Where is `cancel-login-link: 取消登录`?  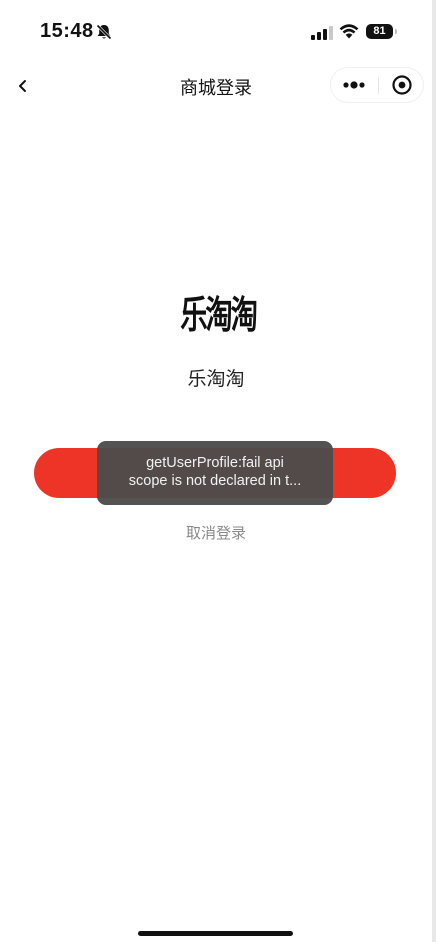 cancel-login-link: 取消登录 is located at coordinates (216, 532).